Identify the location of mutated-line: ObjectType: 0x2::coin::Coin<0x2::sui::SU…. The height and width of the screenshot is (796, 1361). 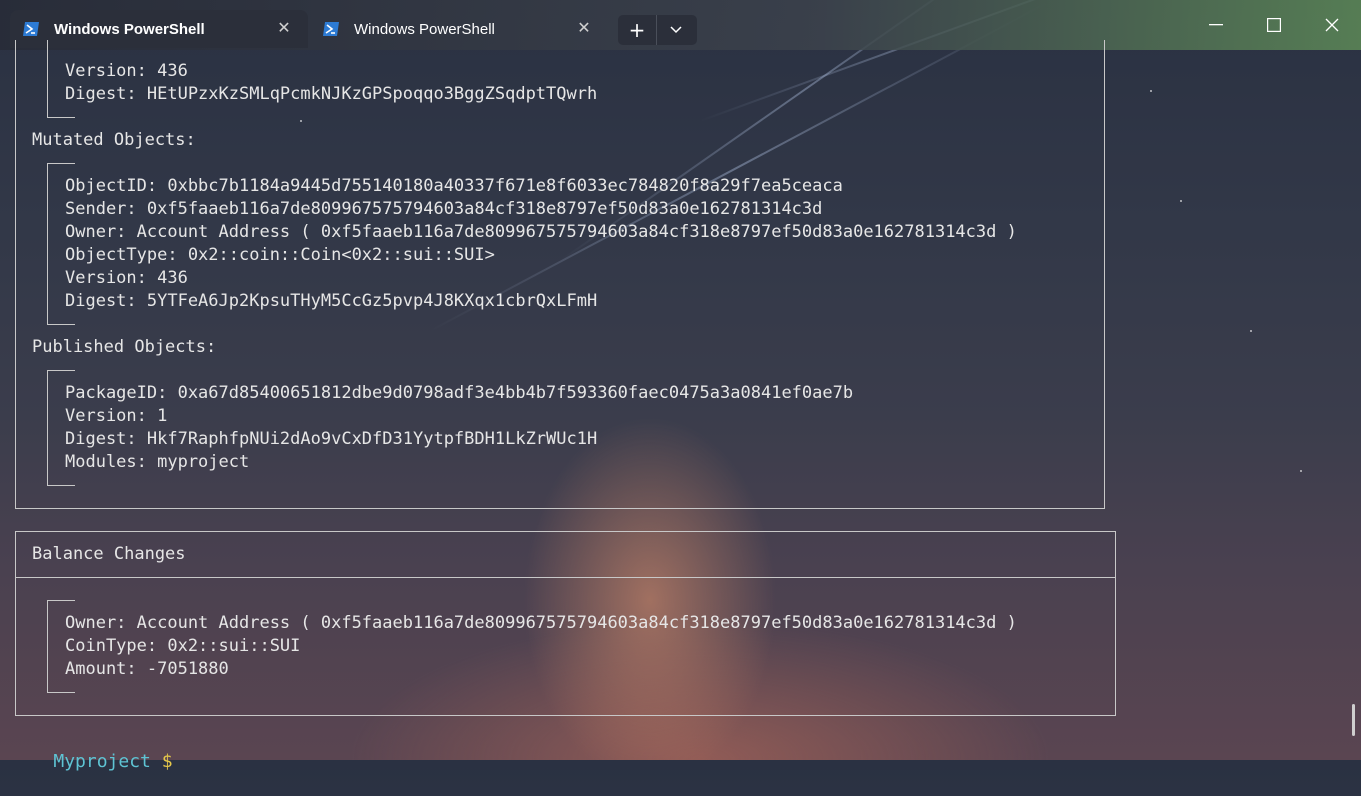
(280, 255).